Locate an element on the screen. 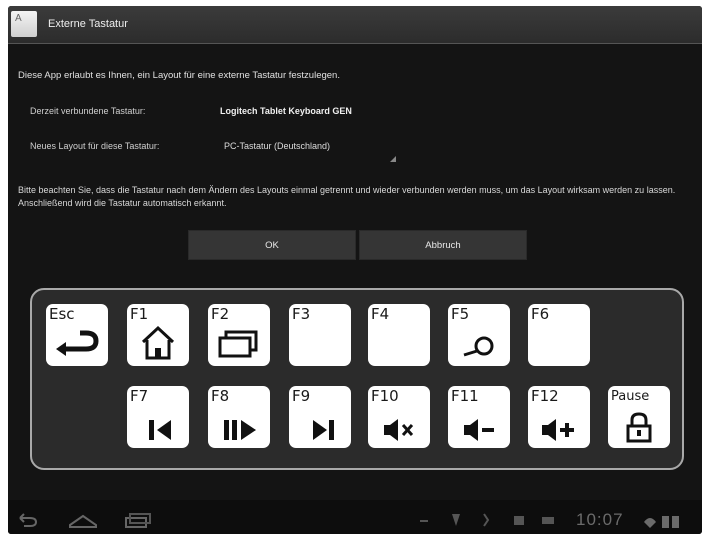 The height and width of the screenshot is (537, 709). f10-key: F10 is located at coordinates (399, 417).